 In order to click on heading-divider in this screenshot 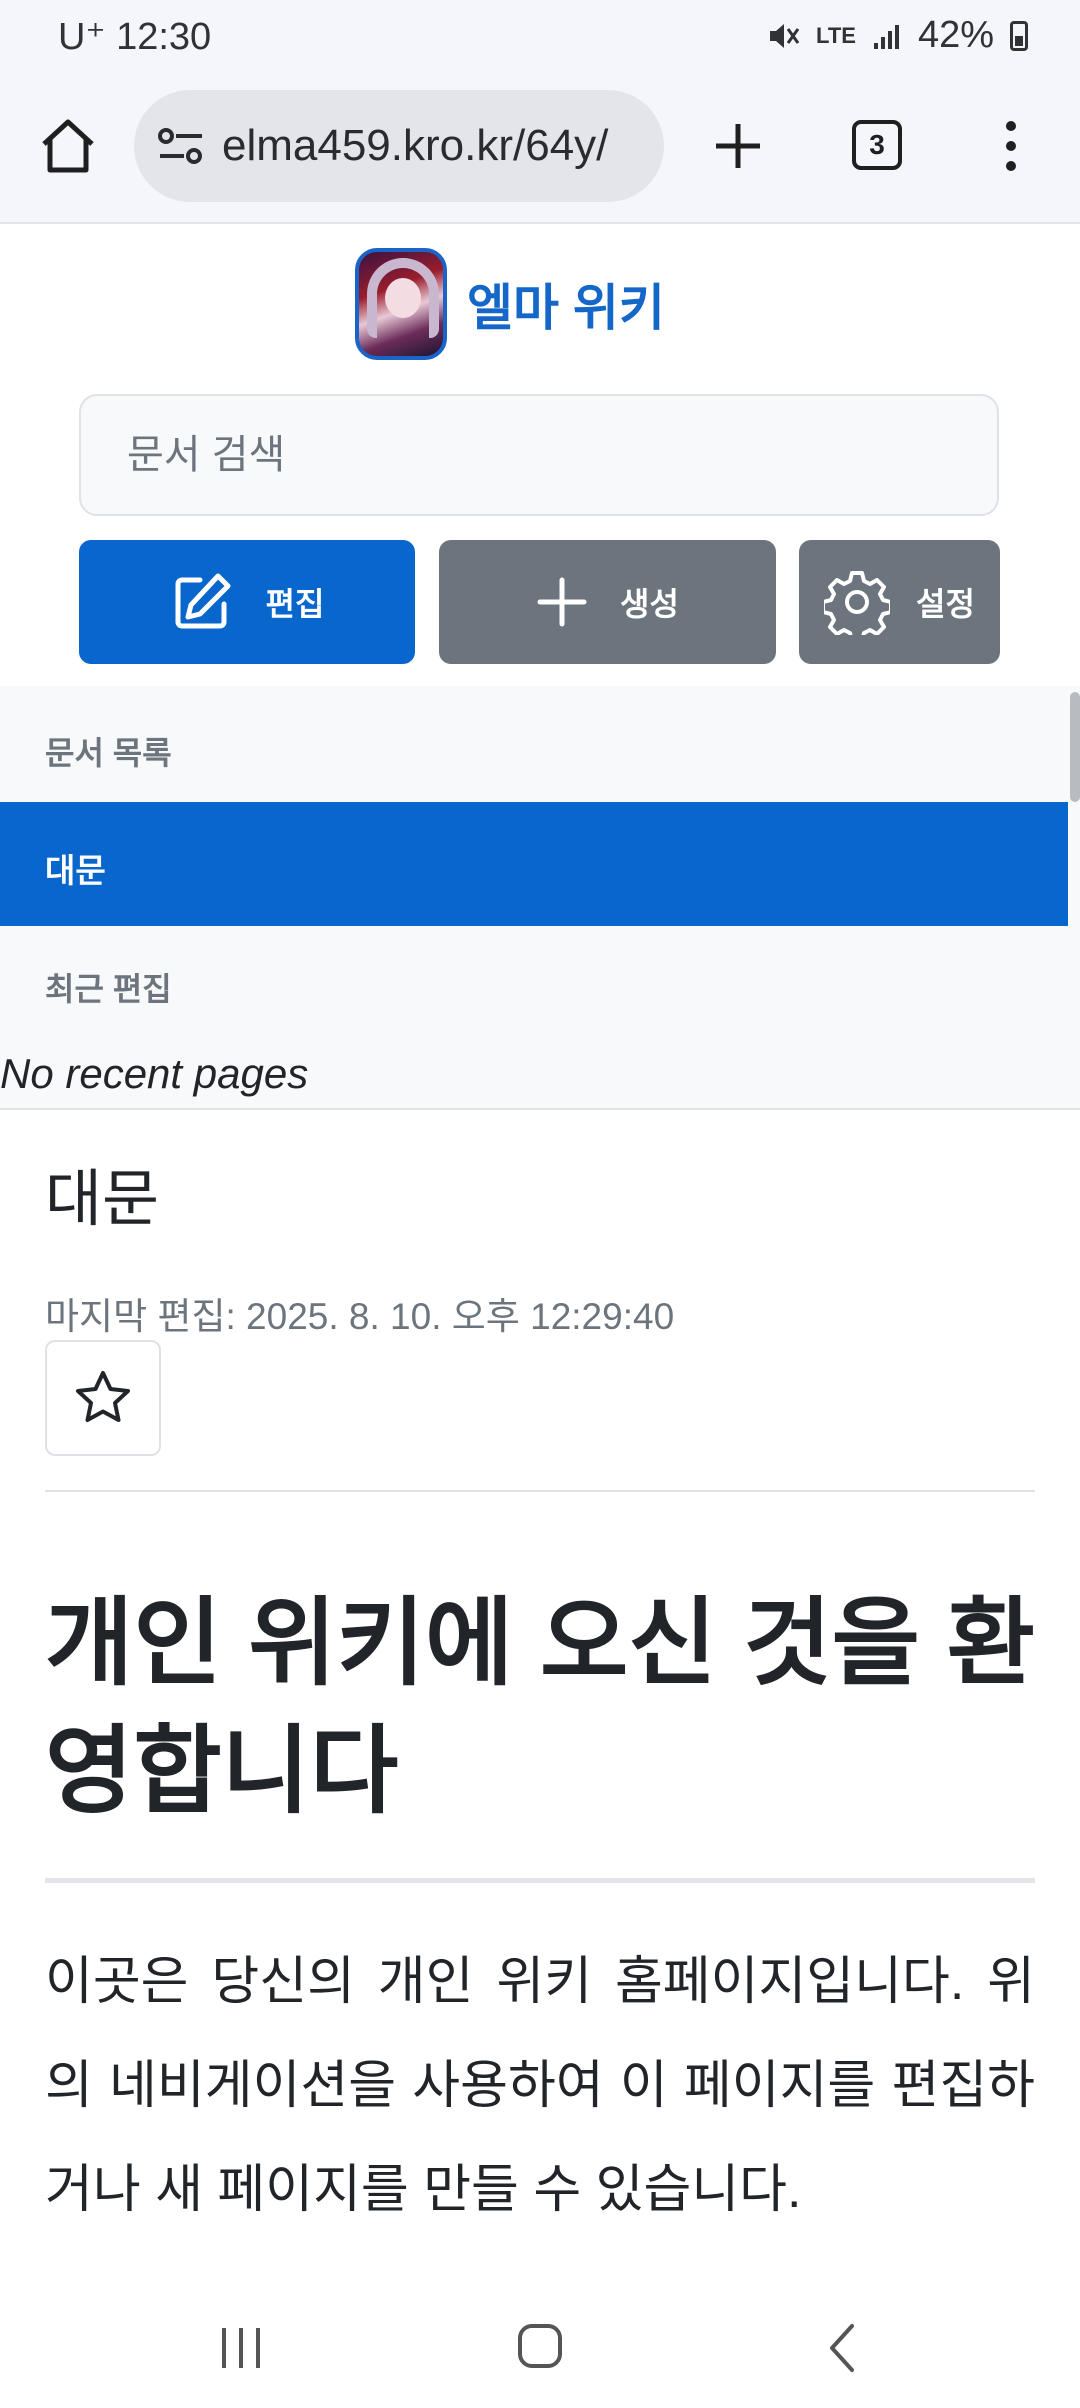, I will do `click(540, 1880)`.